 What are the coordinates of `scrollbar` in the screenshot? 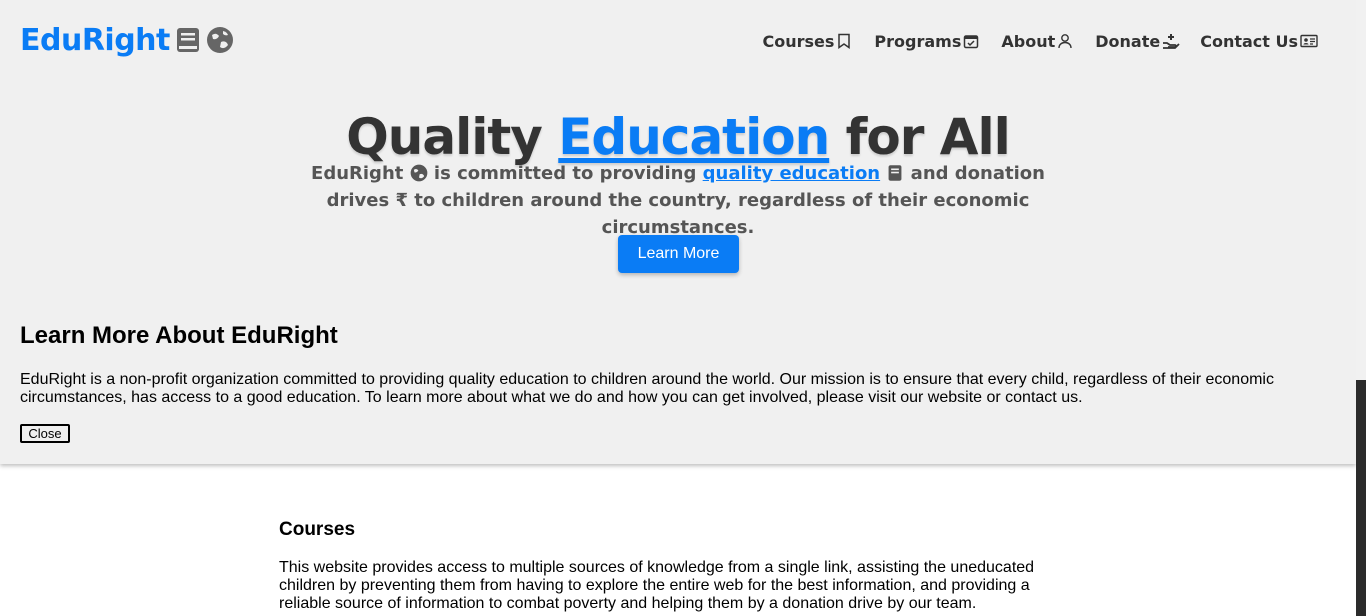 It's located at (1361, 308).